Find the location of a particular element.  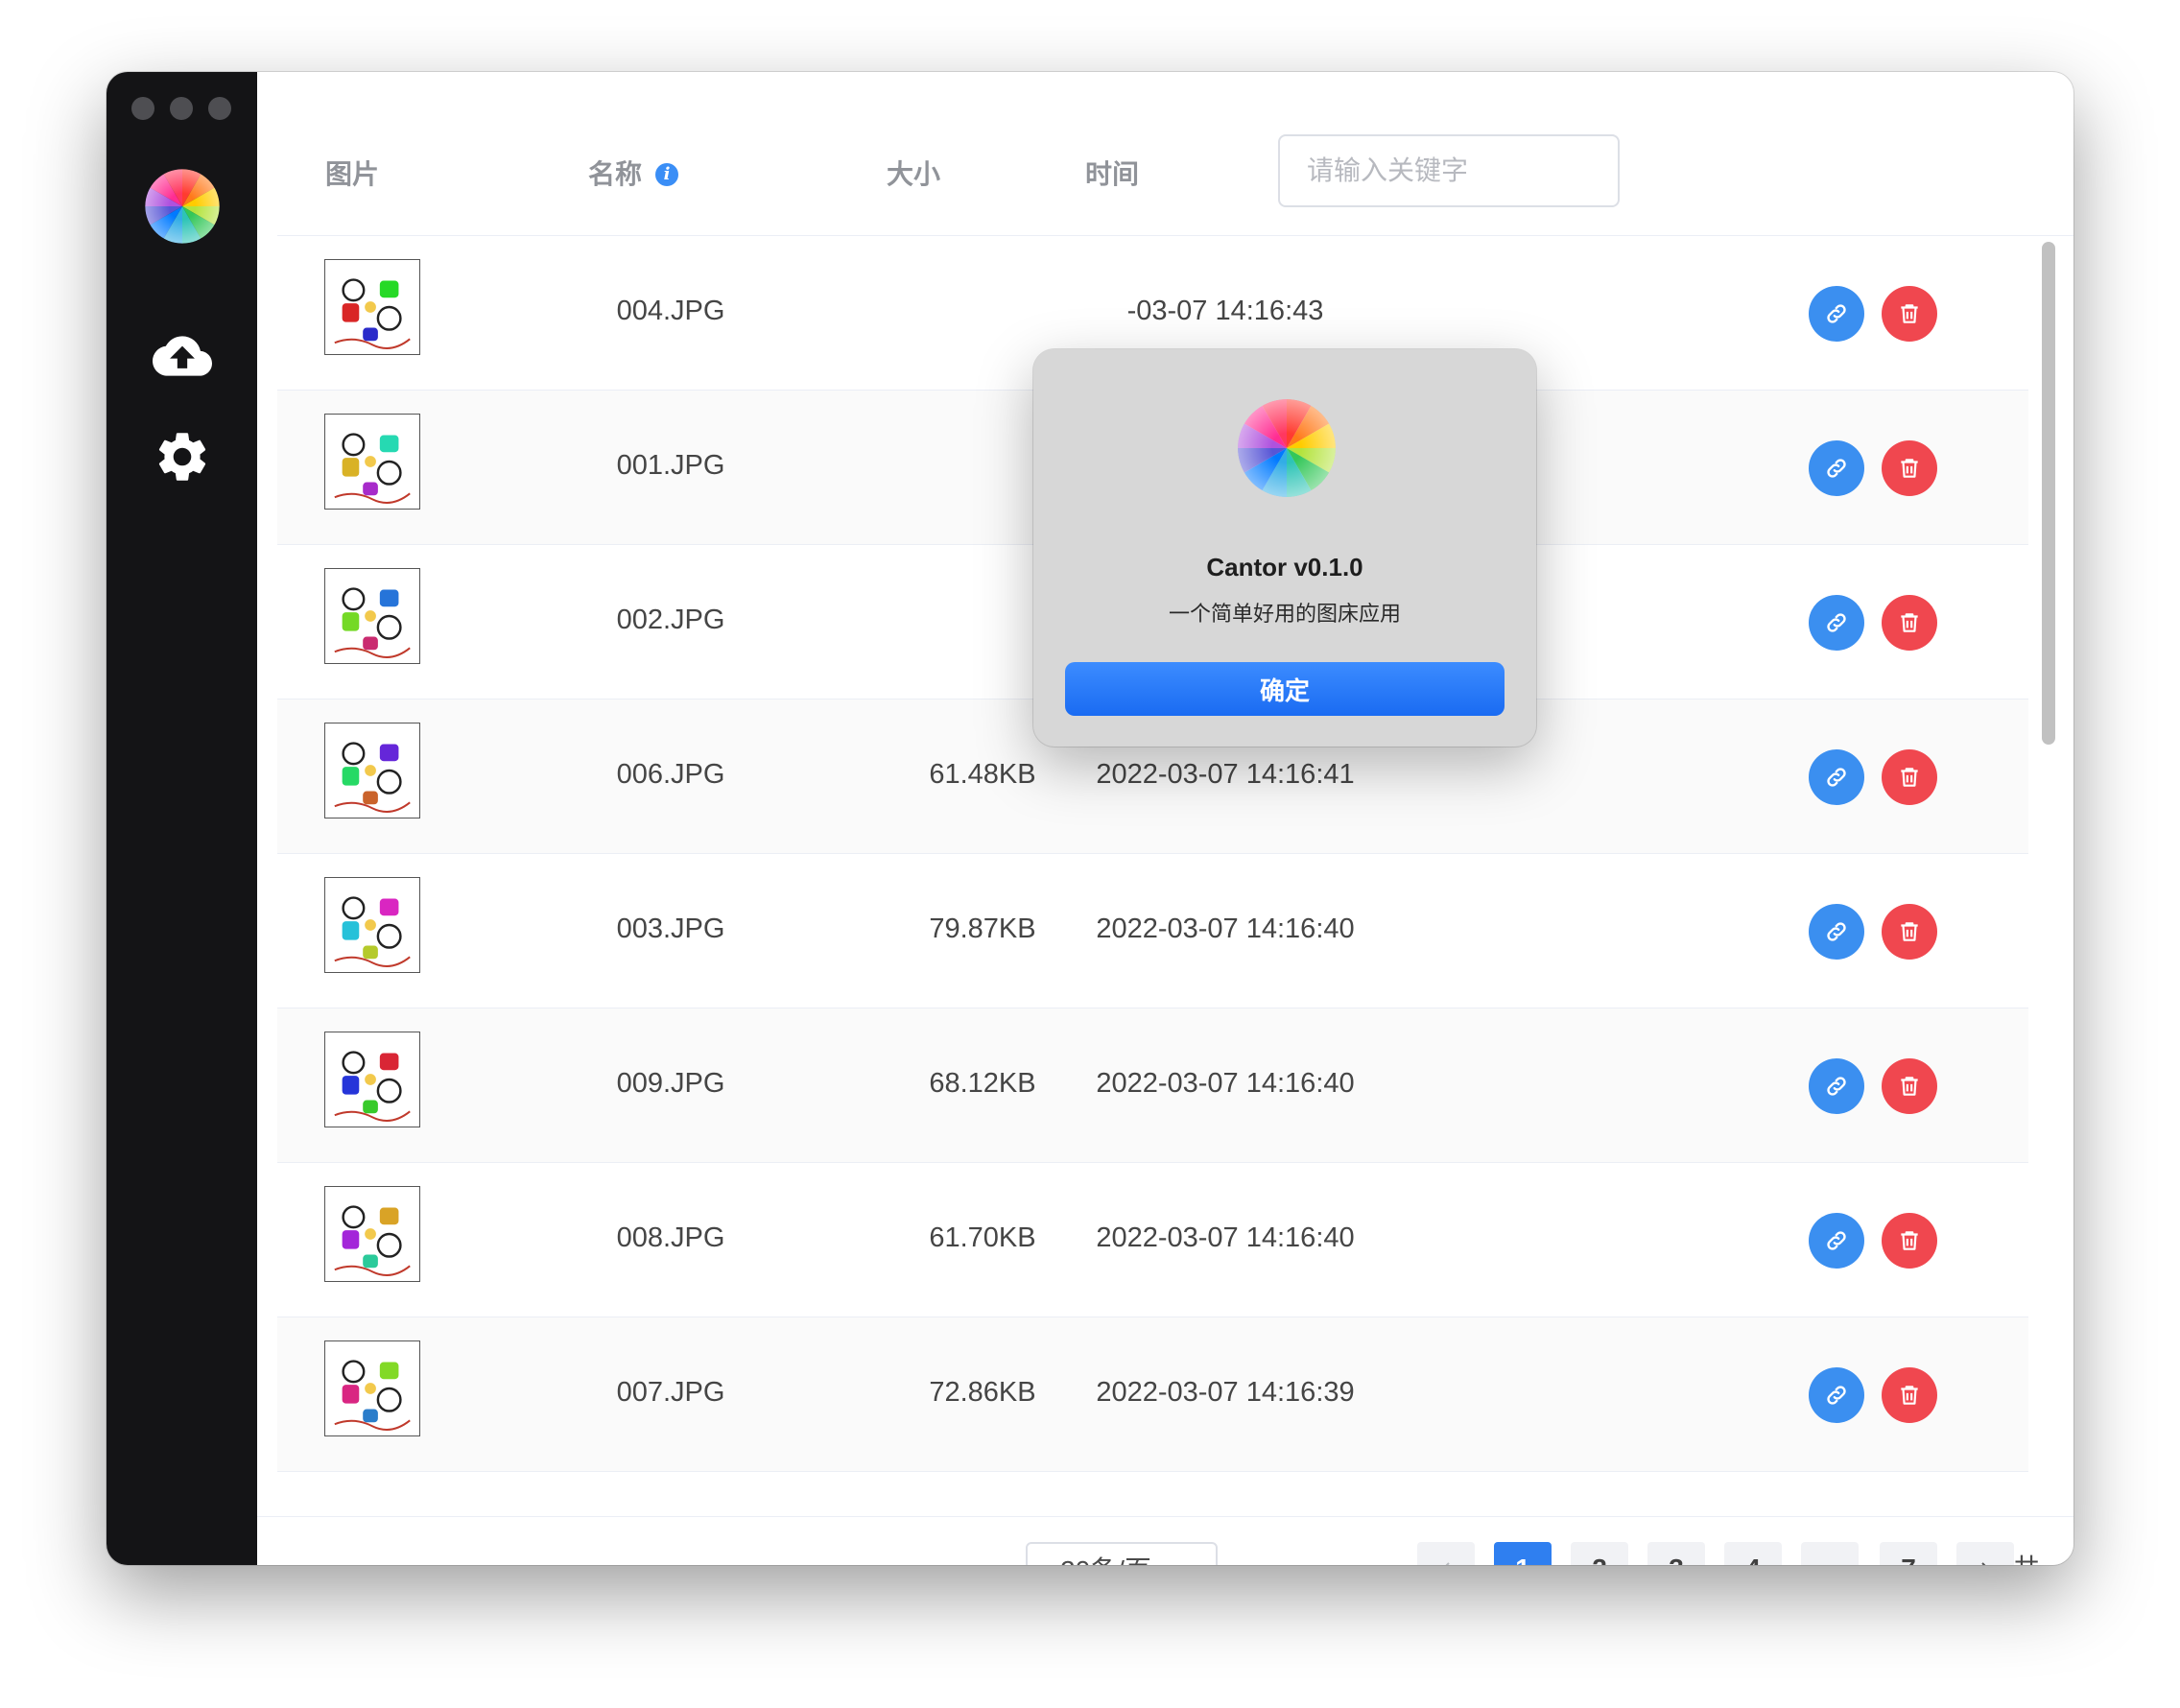

info-icon: i is located at coordinates (667, 174).